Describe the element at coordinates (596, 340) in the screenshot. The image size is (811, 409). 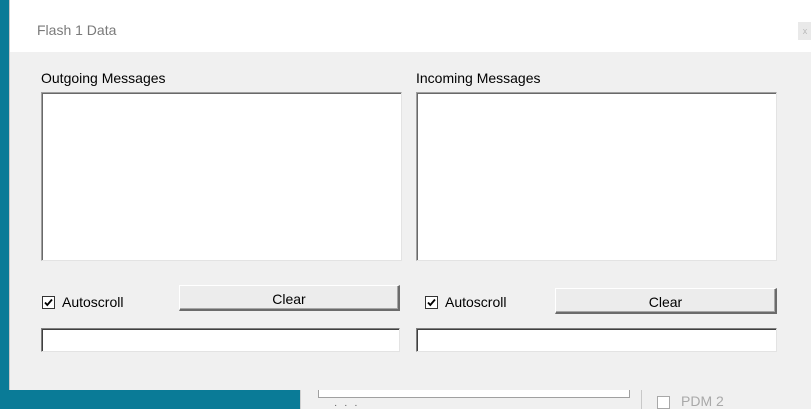
I see `incoming-message-input` at that location.